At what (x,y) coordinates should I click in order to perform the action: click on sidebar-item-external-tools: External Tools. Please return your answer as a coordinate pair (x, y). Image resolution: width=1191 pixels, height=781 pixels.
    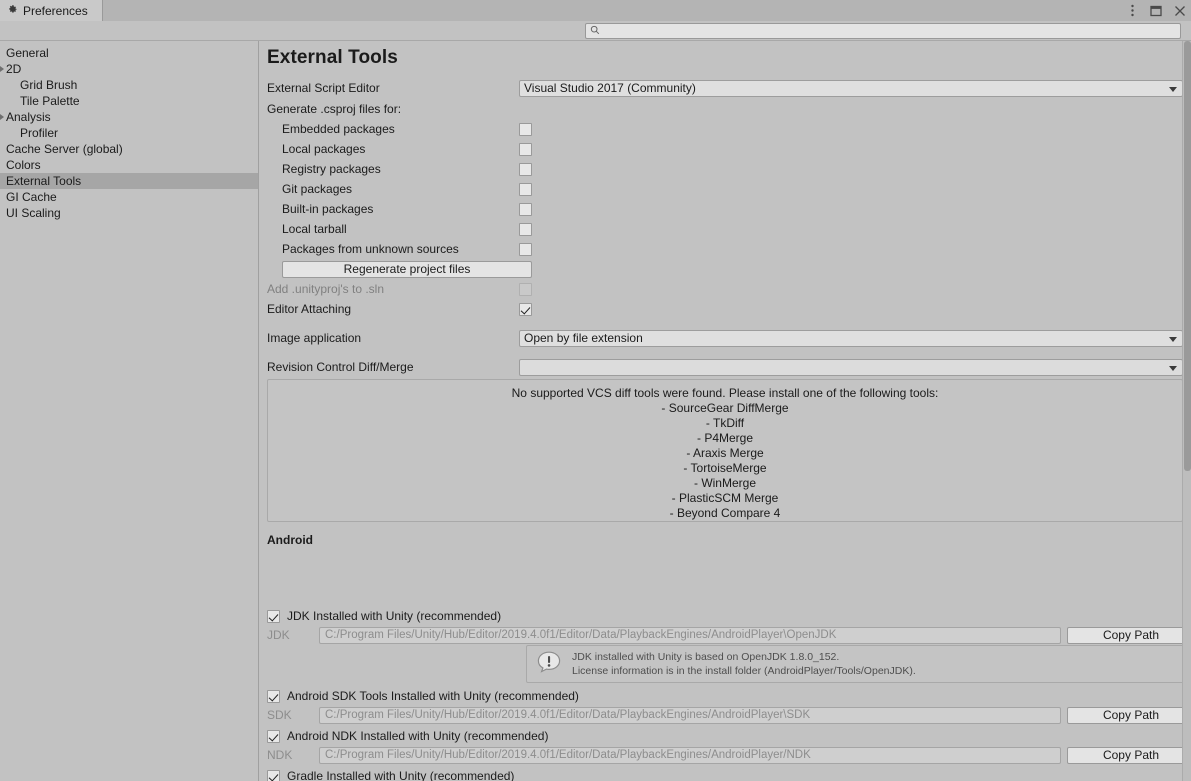
    Looking at the image, I should click on (129, 181).